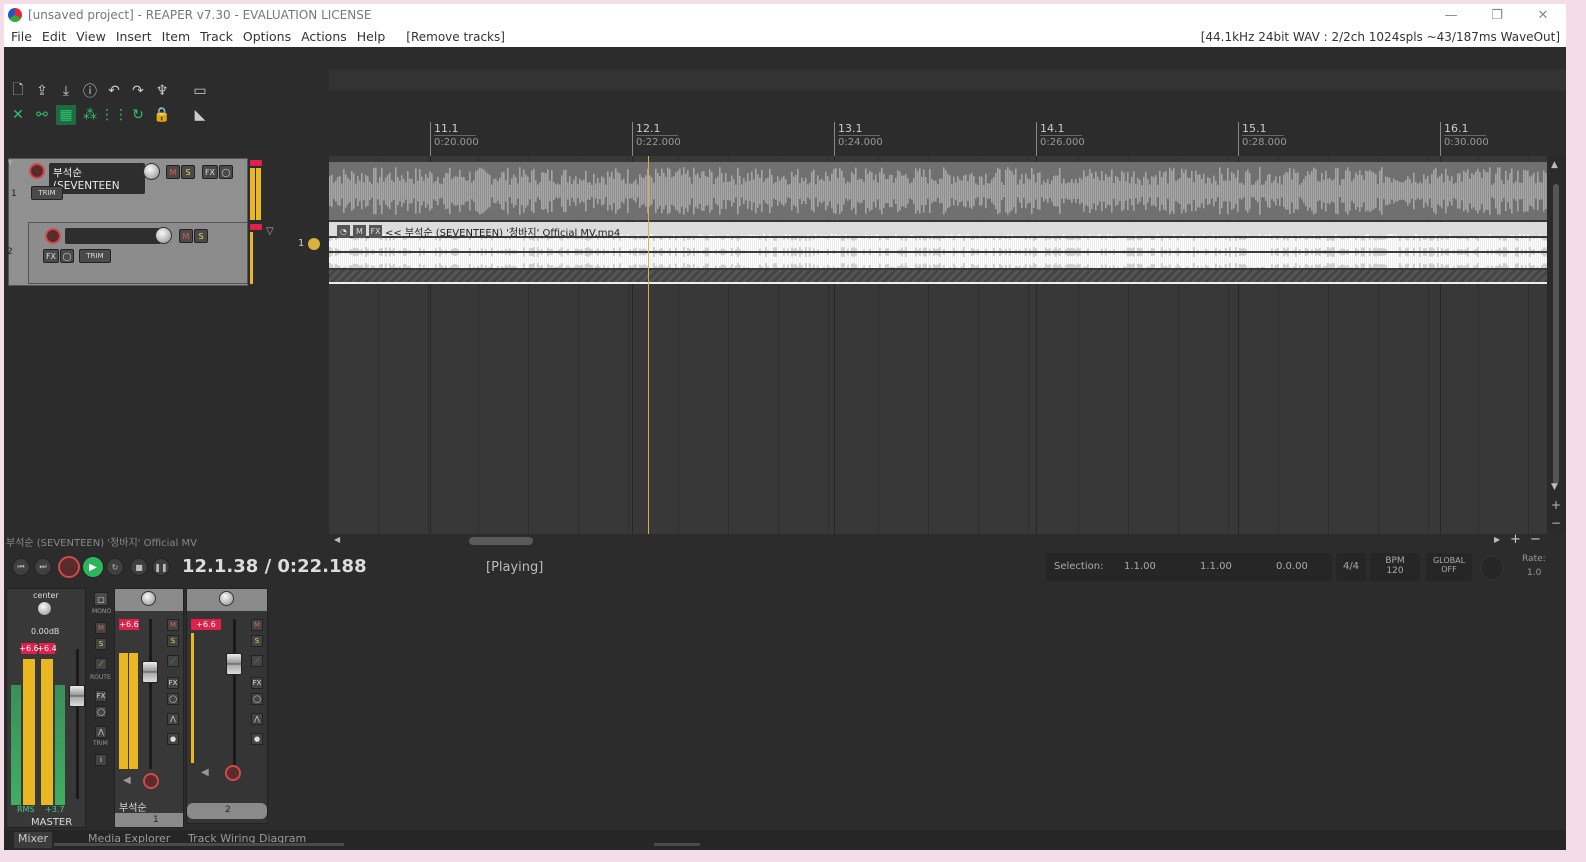  What do you see at coordinates (257, 683) in the screenshot?
I see `strip-2-fx-button: FX` at bounding box center [257, 683].